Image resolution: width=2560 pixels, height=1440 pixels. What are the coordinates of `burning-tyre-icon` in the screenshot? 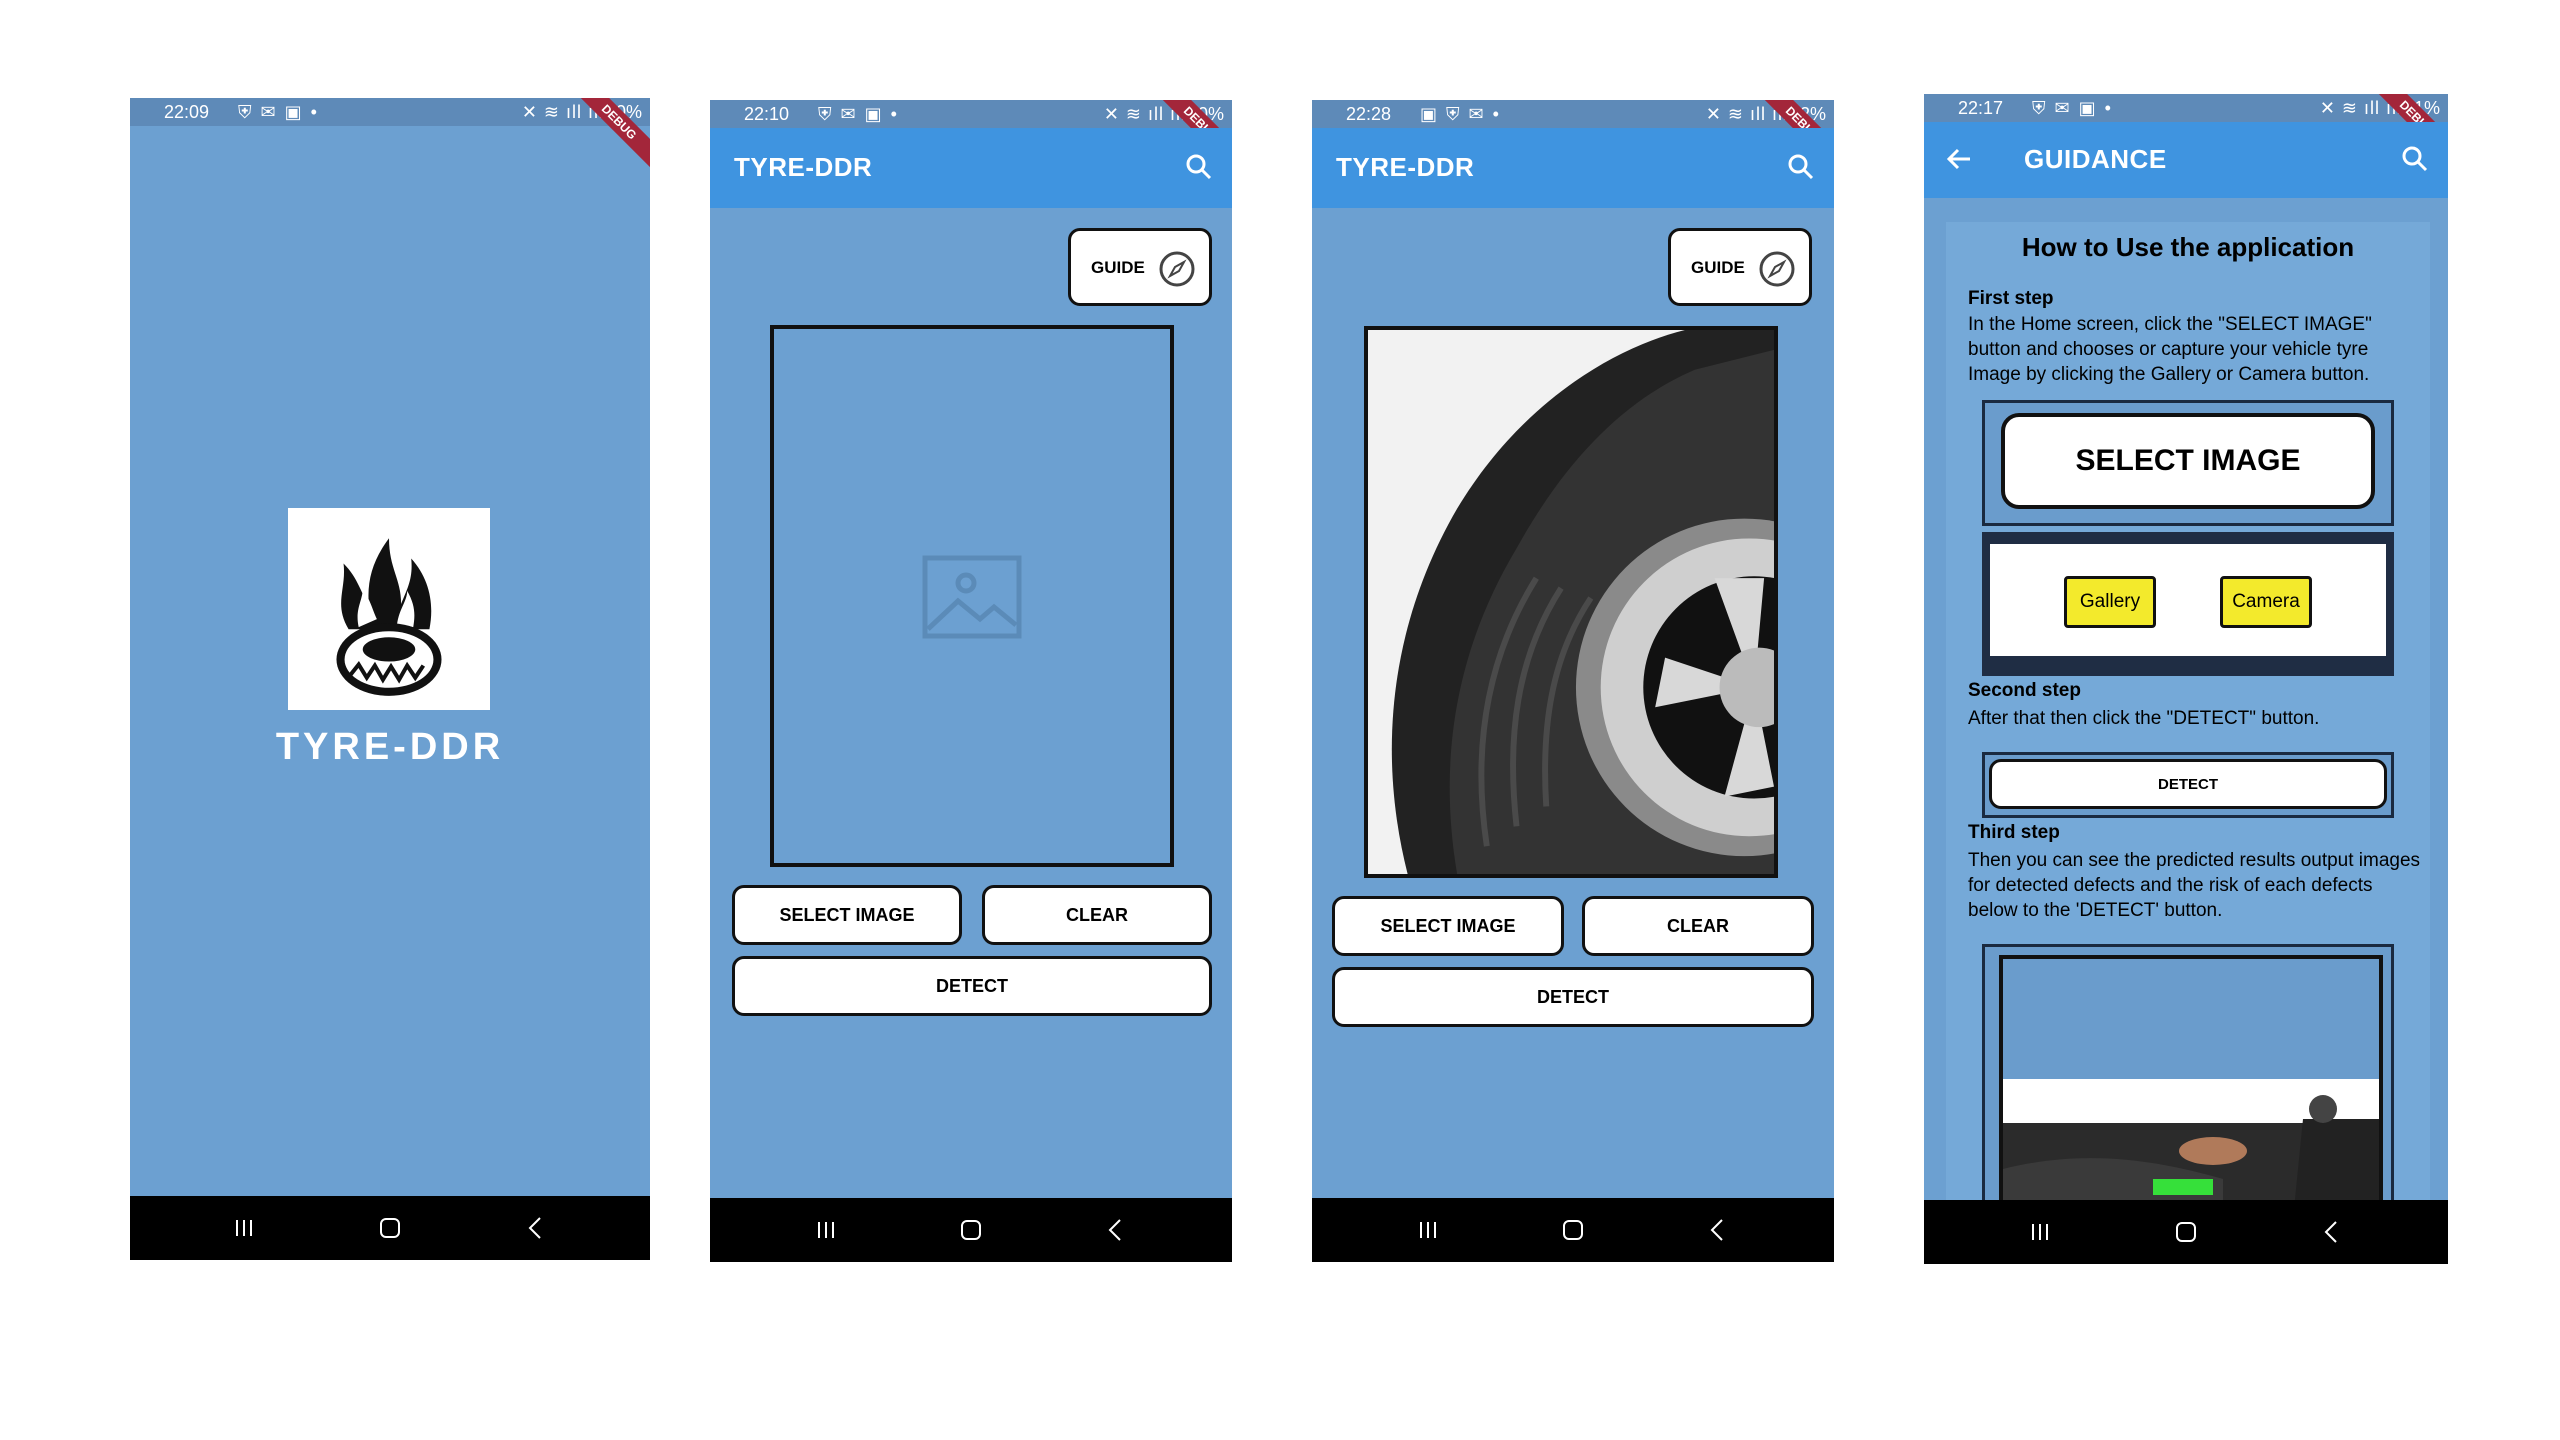 It's located at (389, 617).